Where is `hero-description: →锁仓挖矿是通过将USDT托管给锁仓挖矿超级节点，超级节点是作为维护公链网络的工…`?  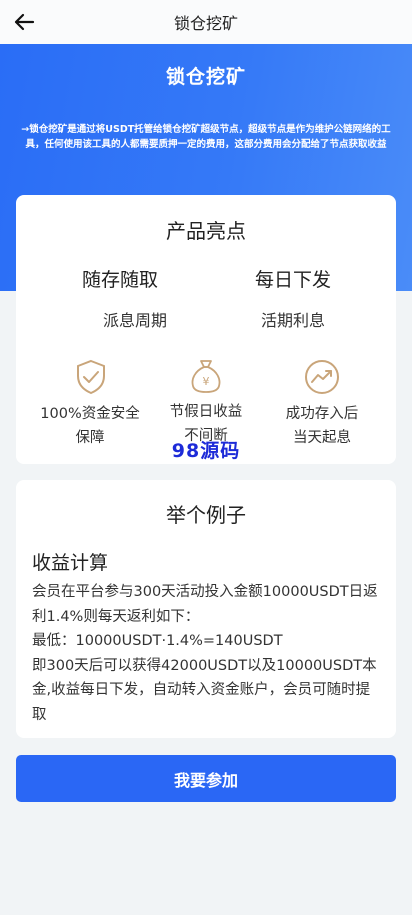 hero-description: →锁仓挖矿是通过将USDT托管给锁仓挖矿超级节点，超级节点是作为维护公链网络的工… is located at coordinates (206, 137).